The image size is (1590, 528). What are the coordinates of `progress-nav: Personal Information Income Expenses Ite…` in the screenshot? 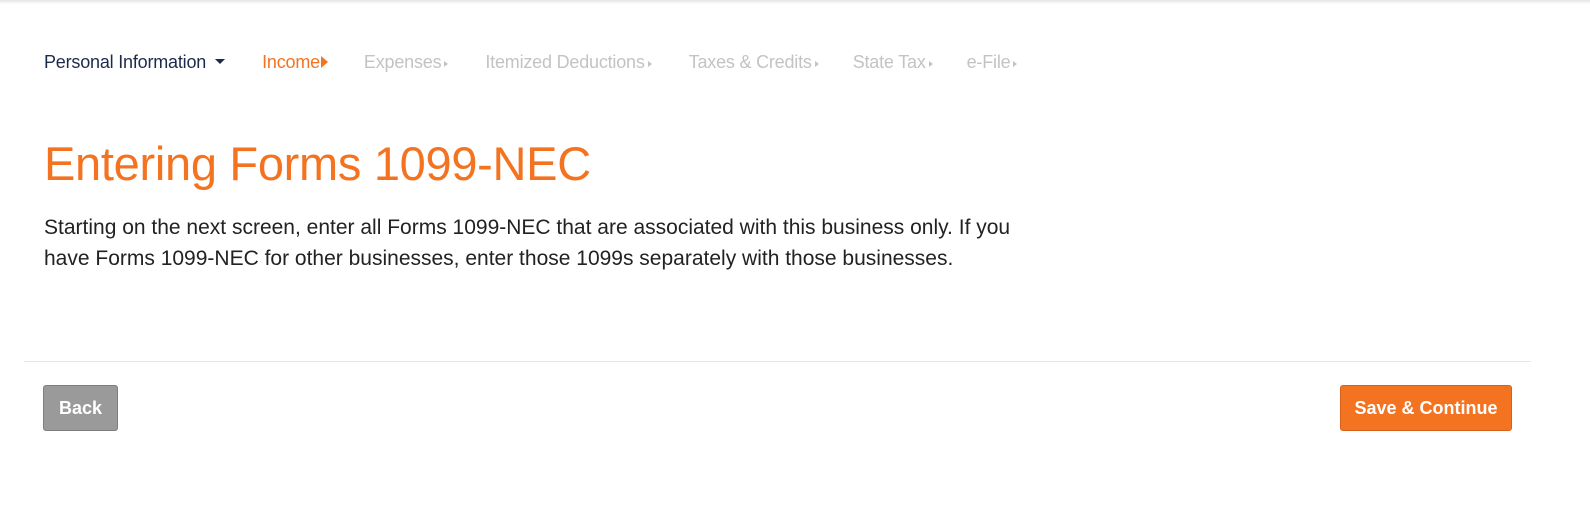 It's located at (531, 62).